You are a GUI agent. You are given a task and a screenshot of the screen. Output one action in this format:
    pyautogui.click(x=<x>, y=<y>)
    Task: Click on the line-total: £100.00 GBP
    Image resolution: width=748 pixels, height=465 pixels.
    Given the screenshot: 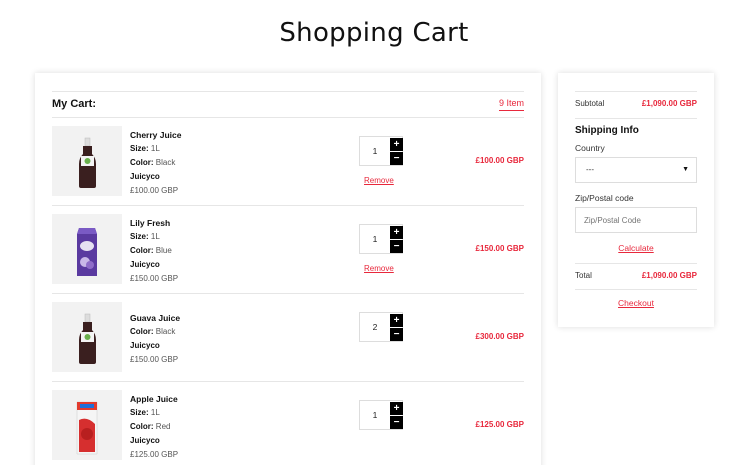 What is the action you would take?
    pyautogui.click(x=499, y=160)
    